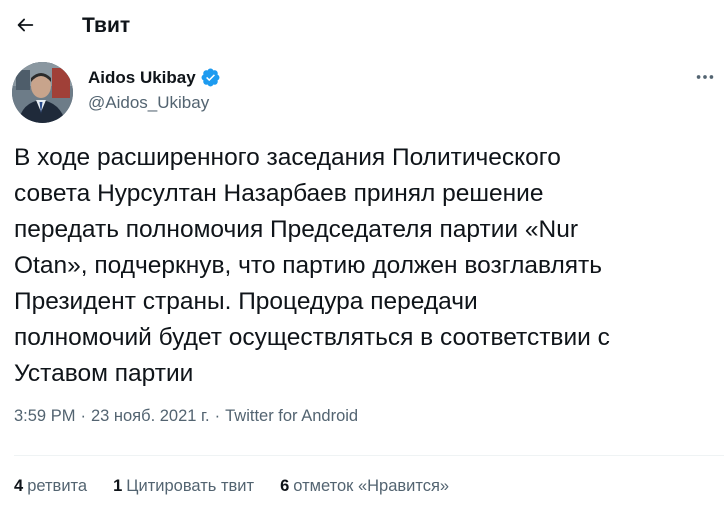 Image resolution: width=724 pixels, height=516 pixels. Describe the element at coordinates (190, 486) in the screenshot. I see `quotes-label: Цитировать твит` at that location.